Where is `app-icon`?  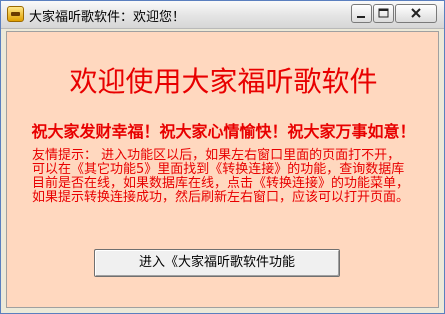
app-icon is located at coordinates (15, 14).